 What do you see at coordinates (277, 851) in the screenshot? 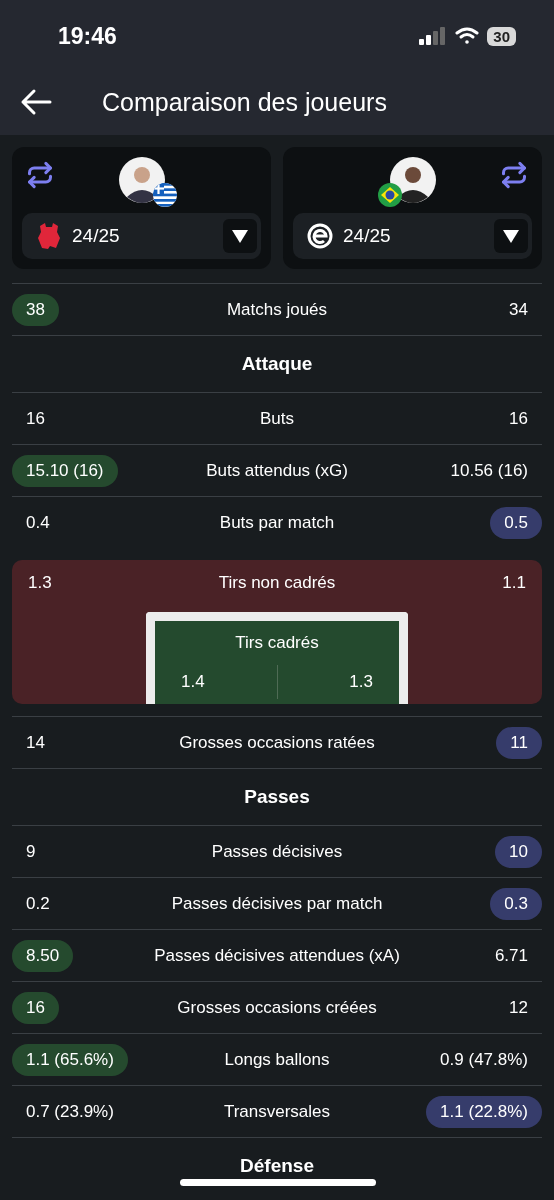
I see `stat-label: Passes décisives` at bounding box center [277, 851].